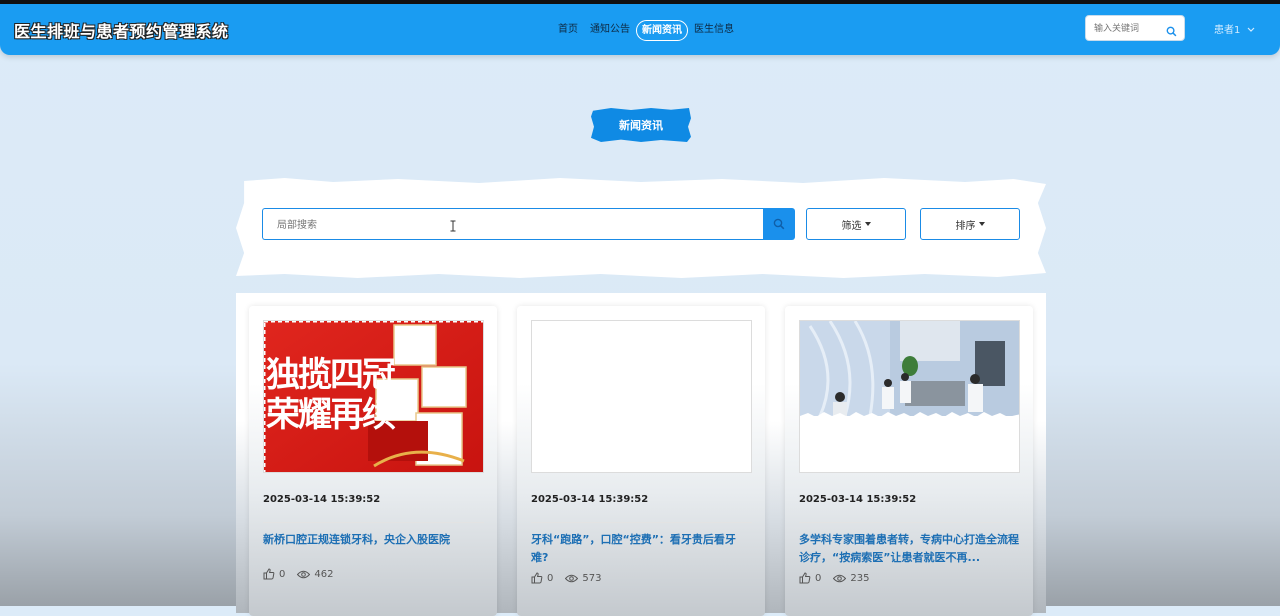 The height and width of the screenshot is (616, 1280). I want to click on nav-doctors: 医生信息, so click(714, 30).